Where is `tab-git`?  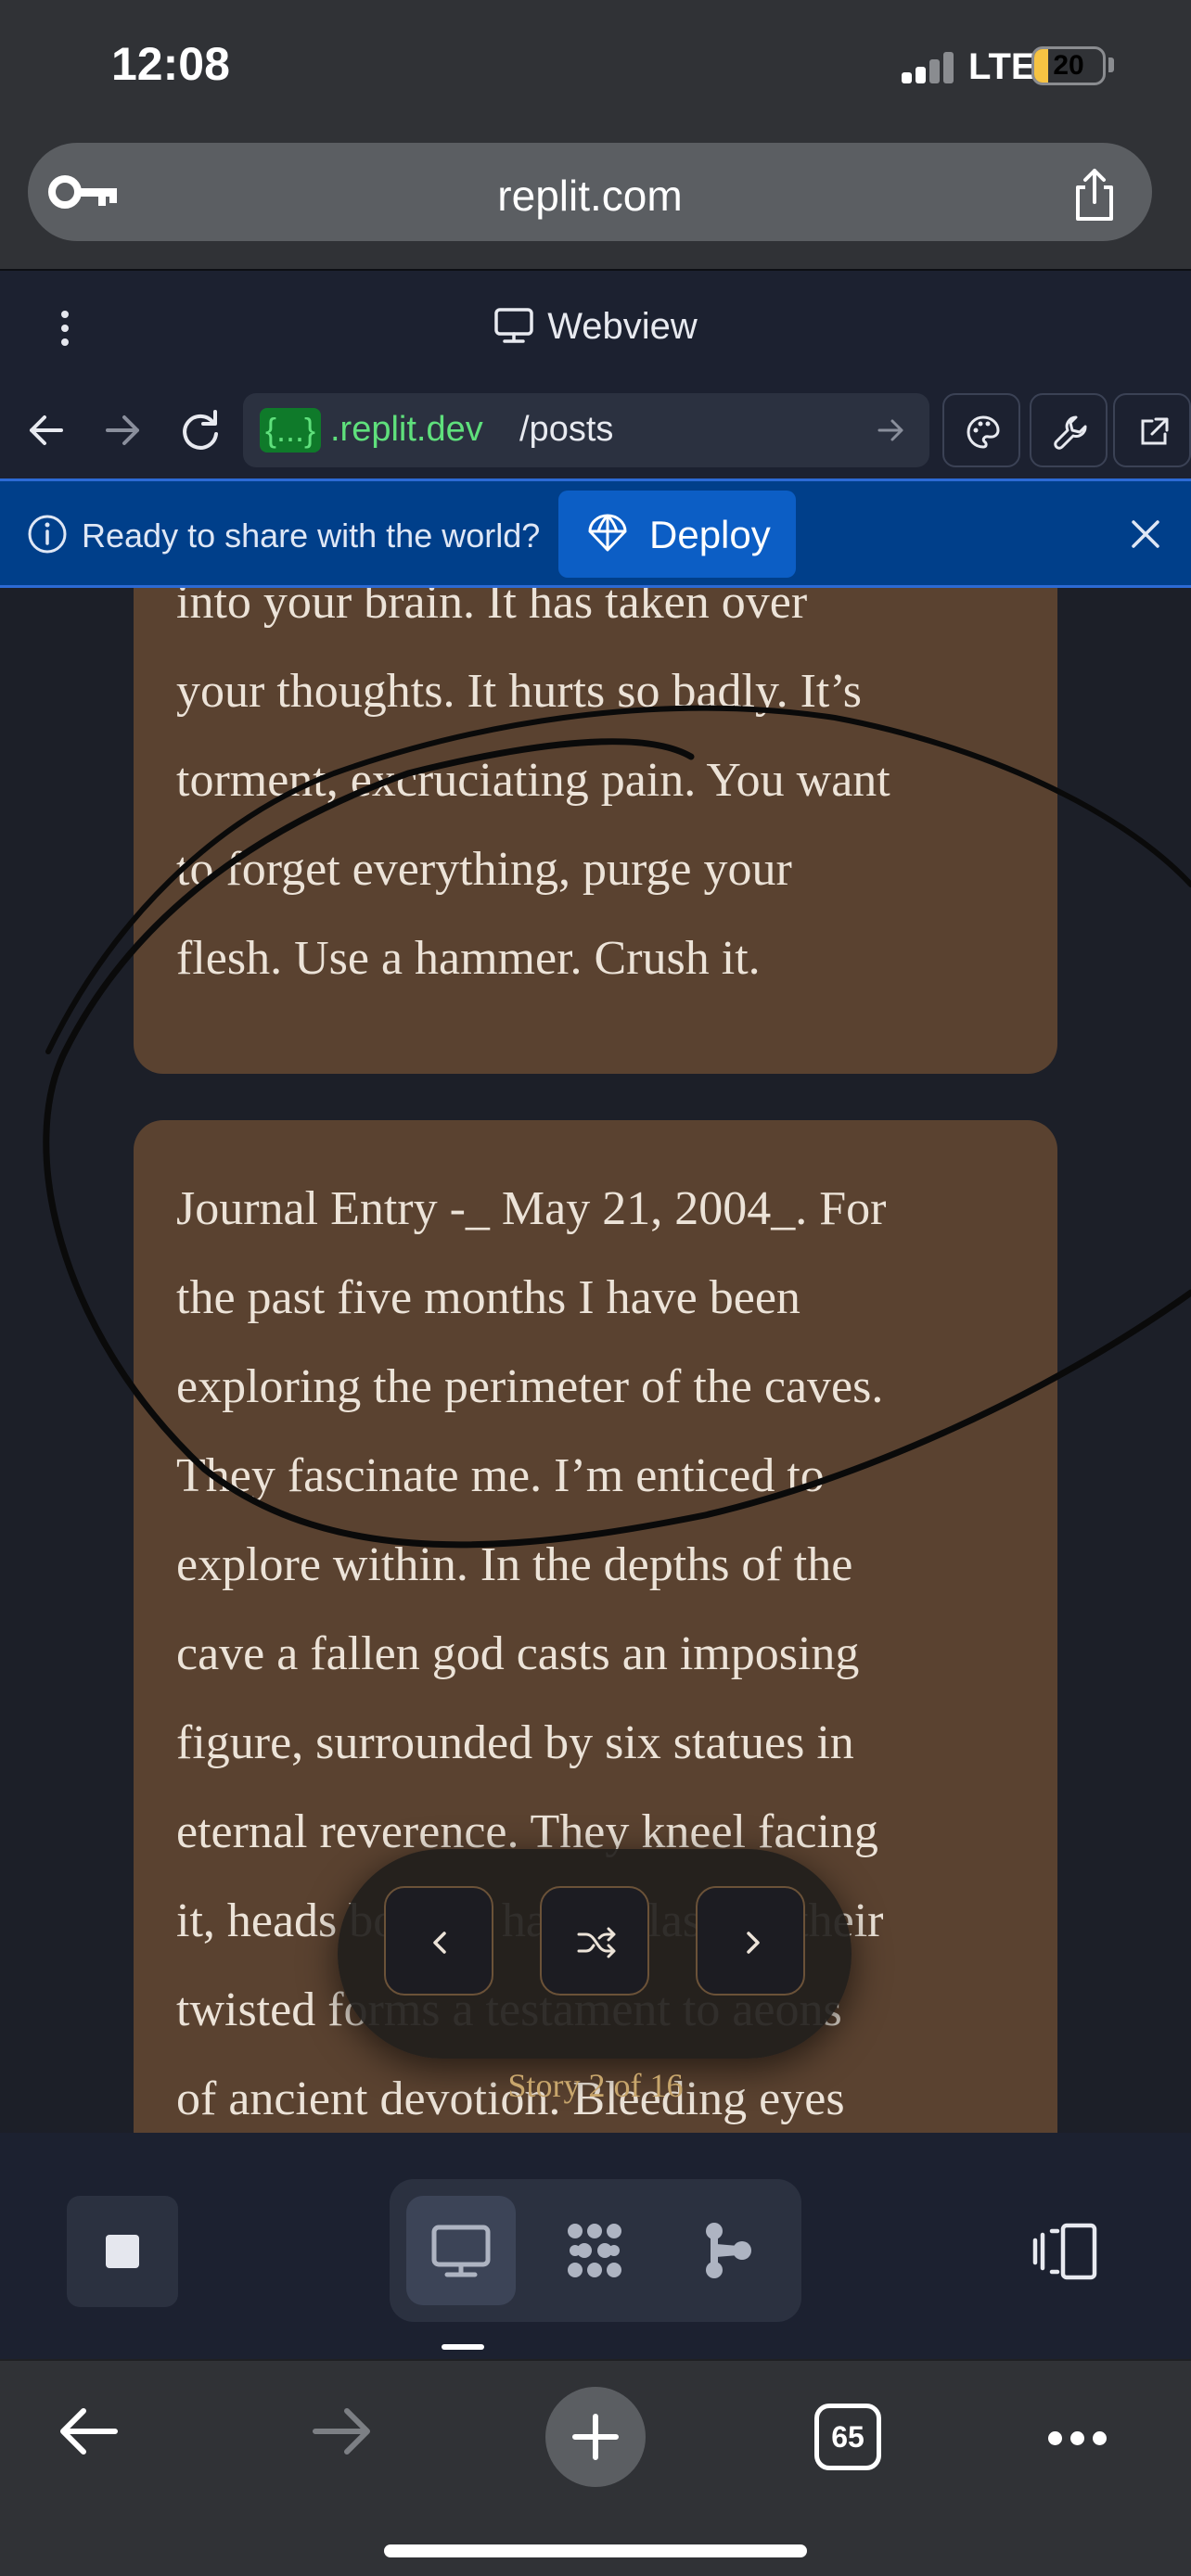
tab-git is located at coordinates (728, 2250).